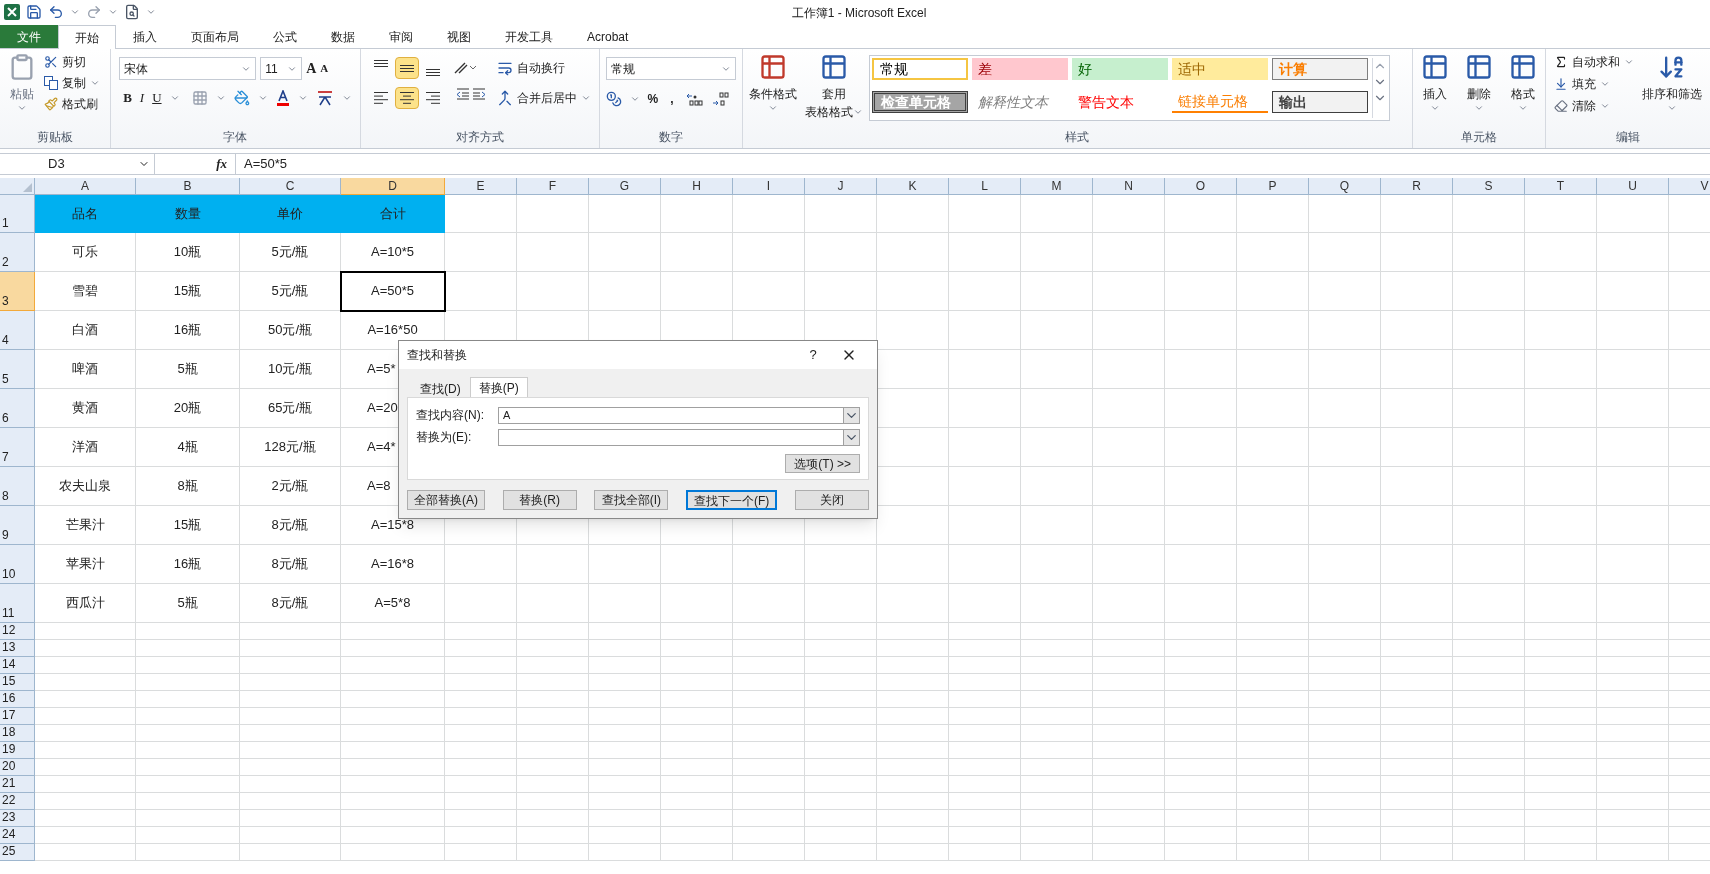 The width and height of the screenshot is (1710, 874). I want to click on column-header: B, so click(188, 186).